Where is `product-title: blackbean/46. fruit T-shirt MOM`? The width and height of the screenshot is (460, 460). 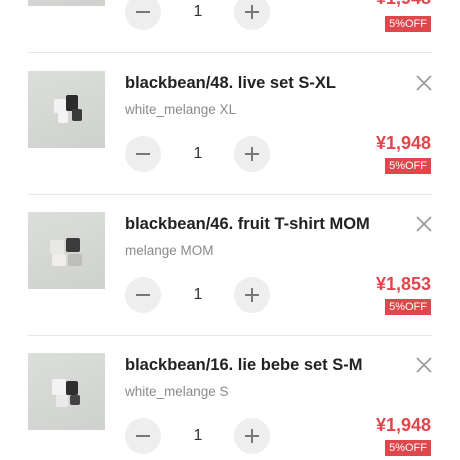 product-title: blackbean/46. fruit T-shirt MOM is located at coordinates (247, 224).